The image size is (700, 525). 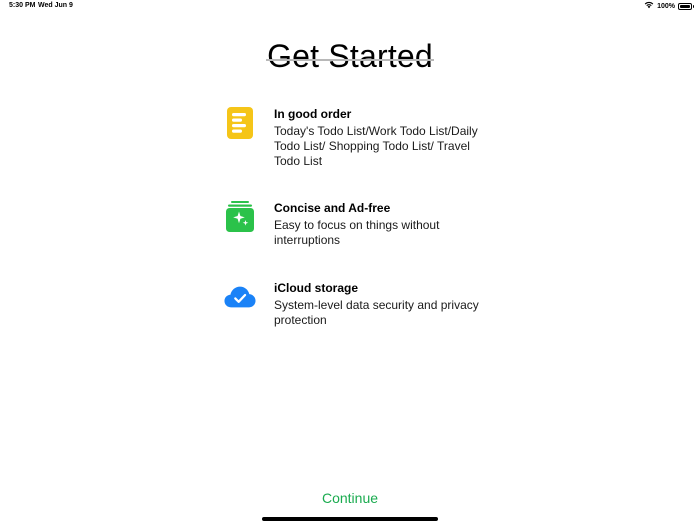 I want to click on title-divider, so click(x=350, y=60).